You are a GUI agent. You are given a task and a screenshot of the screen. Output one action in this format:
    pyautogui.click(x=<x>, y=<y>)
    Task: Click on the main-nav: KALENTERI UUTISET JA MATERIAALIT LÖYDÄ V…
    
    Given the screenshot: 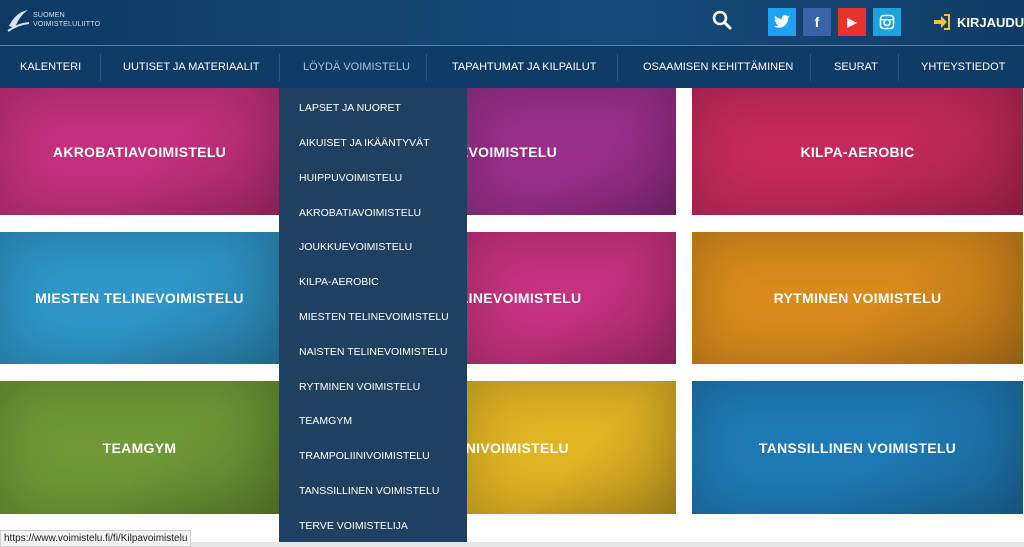 What is the action you would take?
    pyautogui.click(x=512, y=66)
    